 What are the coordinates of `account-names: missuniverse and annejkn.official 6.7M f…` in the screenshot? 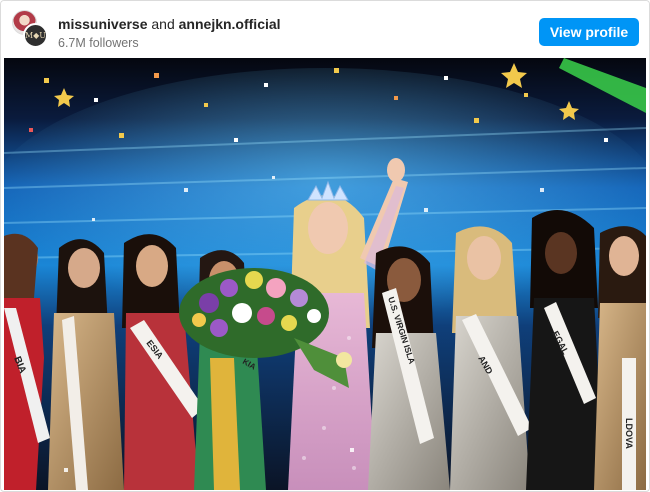 It's located at (169, 33).